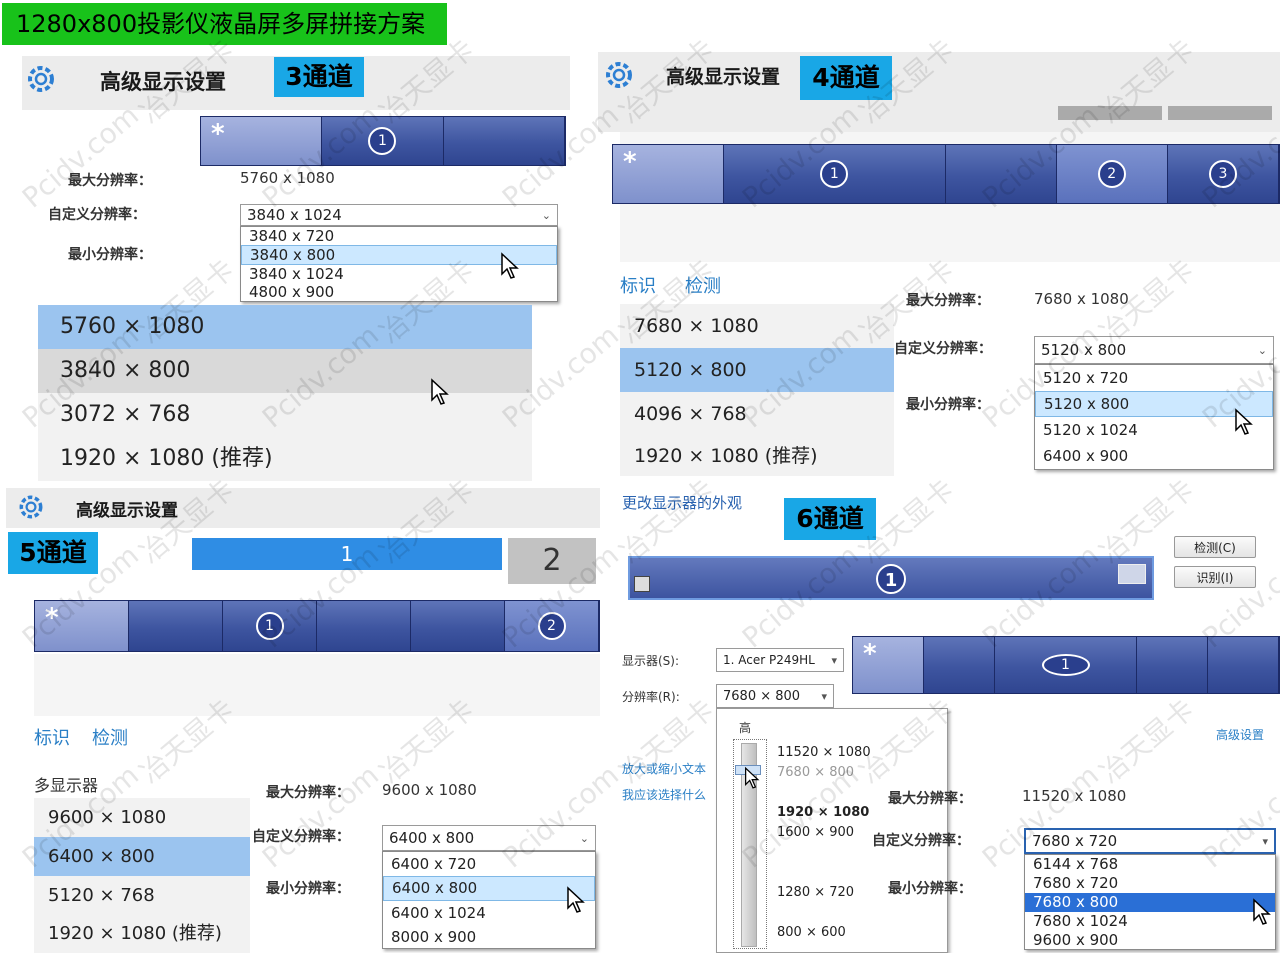 The image size is (1280, 953). Describe the element at coordinates (1150, 940) in the screenshot. I see `p6-option: 9600 x 900` at that location.